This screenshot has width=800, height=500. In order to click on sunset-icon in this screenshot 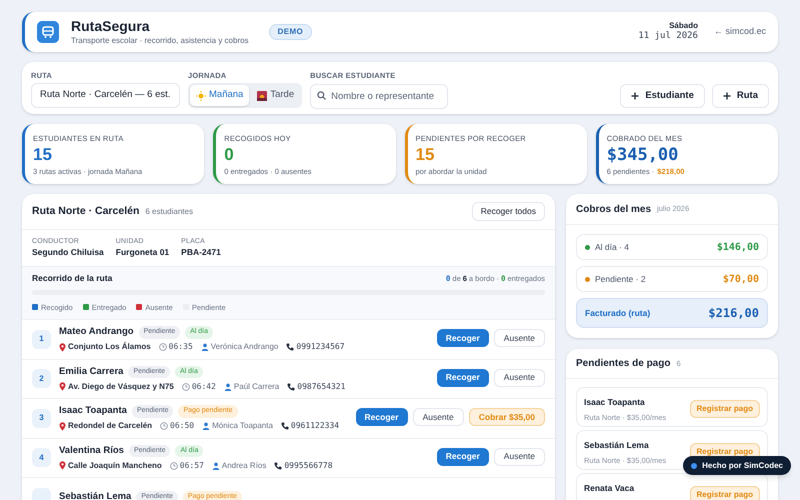, I will do `click(262, 95)`.